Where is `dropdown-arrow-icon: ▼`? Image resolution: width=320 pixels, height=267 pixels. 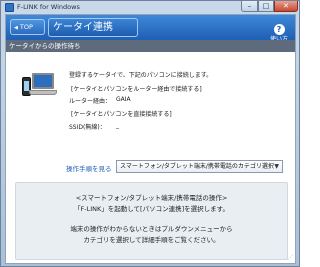
dropdown-arrow-icon: ▼ is located at coordinates (276, 166).